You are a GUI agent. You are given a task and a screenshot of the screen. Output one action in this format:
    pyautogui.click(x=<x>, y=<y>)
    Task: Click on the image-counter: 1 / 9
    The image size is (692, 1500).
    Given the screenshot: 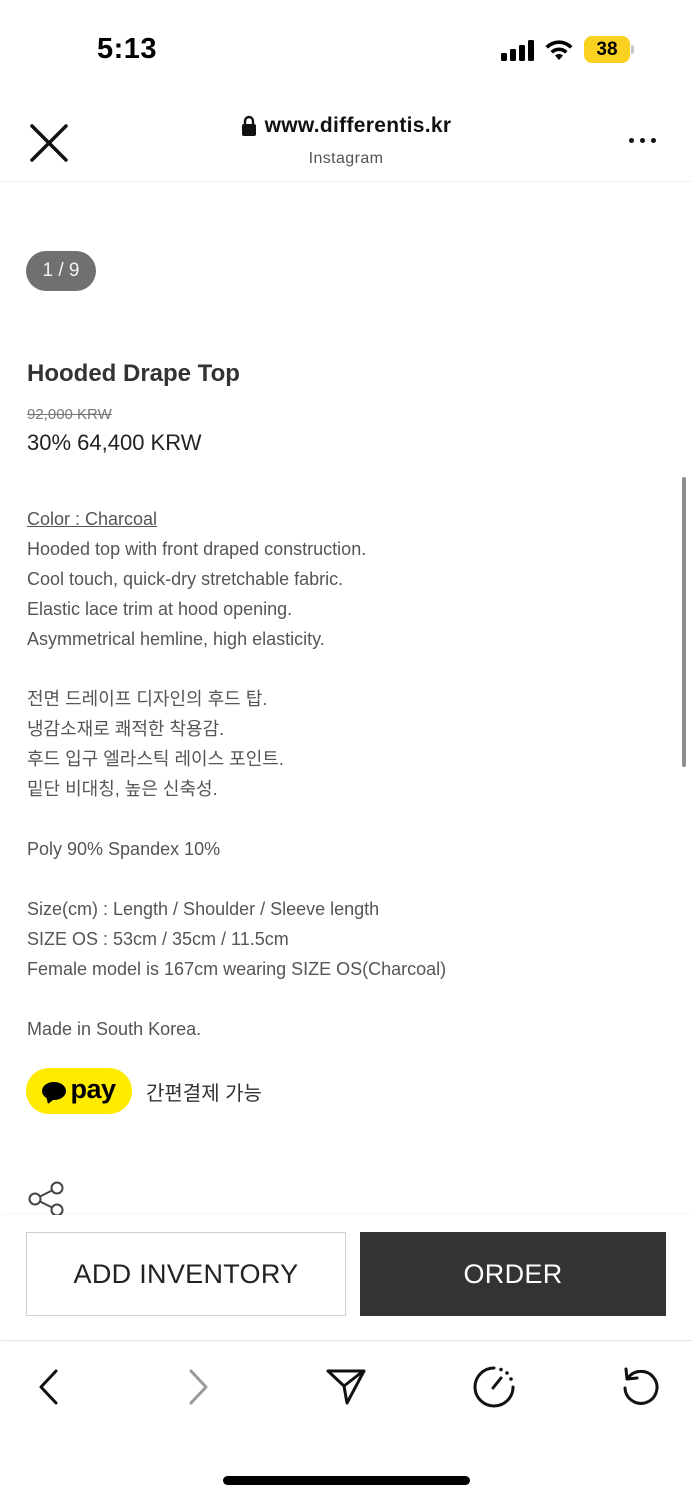 What is the action you would take?
    pyautogui.click(x=61, y=271)
    